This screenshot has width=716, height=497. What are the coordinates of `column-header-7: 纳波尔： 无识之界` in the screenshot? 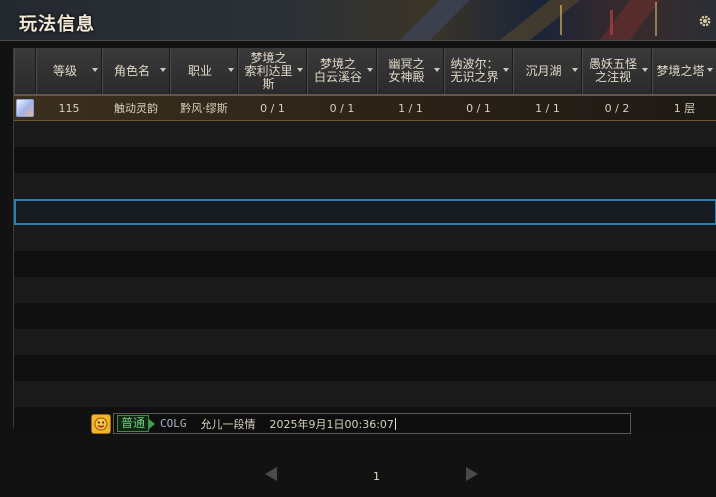 It's located at (478, 71).